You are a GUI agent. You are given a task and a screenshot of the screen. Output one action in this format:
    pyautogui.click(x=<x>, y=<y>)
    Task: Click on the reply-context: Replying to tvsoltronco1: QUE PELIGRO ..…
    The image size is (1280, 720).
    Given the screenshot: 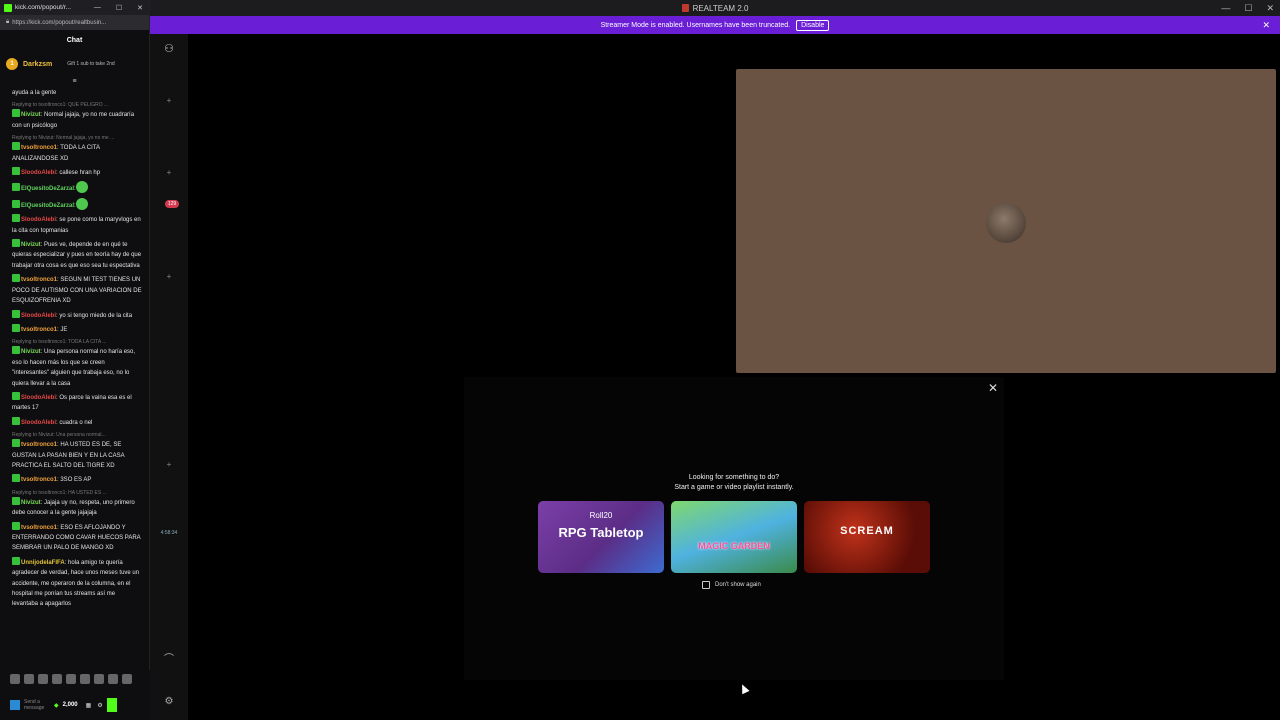 What is the action you would take?
    pyautogui.click(x=77, y=105)
    